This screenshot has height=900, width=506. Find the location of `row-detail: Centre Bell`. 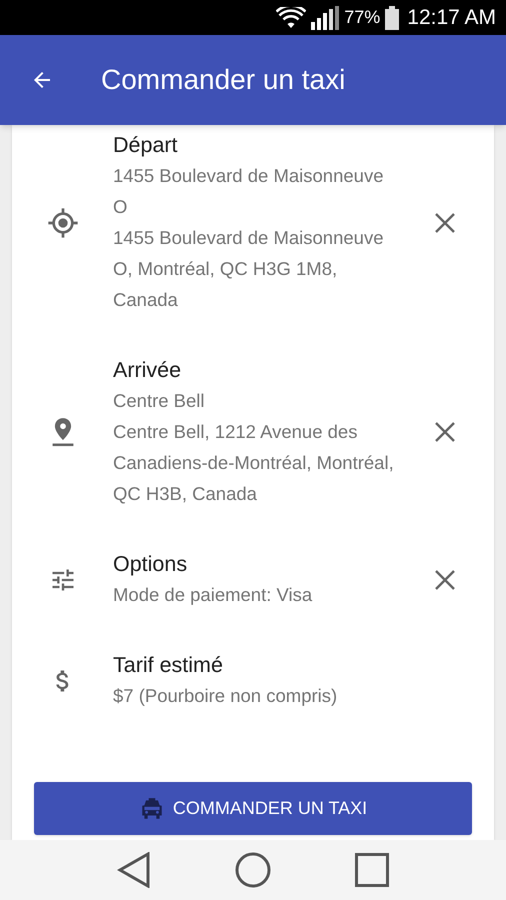

row-detail: Centre Bell is located at coordinates (159, 401).